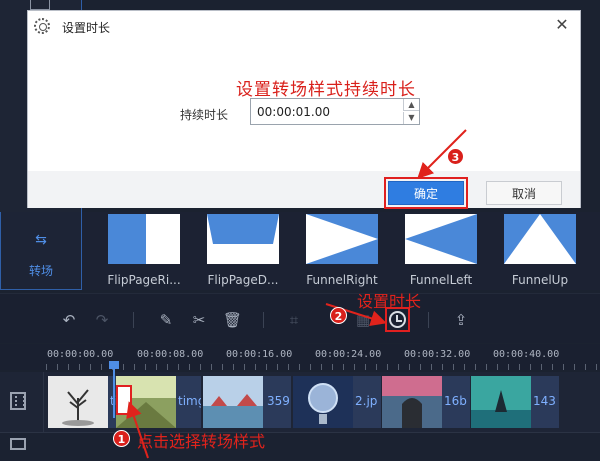 The height and width of the screenshot is (461, 600). What do you see at coordinates (326, 90) in the screenshot?
I see `annotation-heading: 设置转场样式持续时长` at bounding box center [326, 90].